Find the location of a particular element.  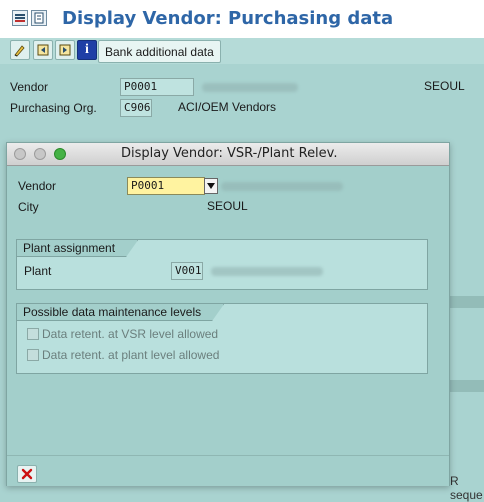

plant-assignment-title: Plant assignment is located at coordinates (77, 248).